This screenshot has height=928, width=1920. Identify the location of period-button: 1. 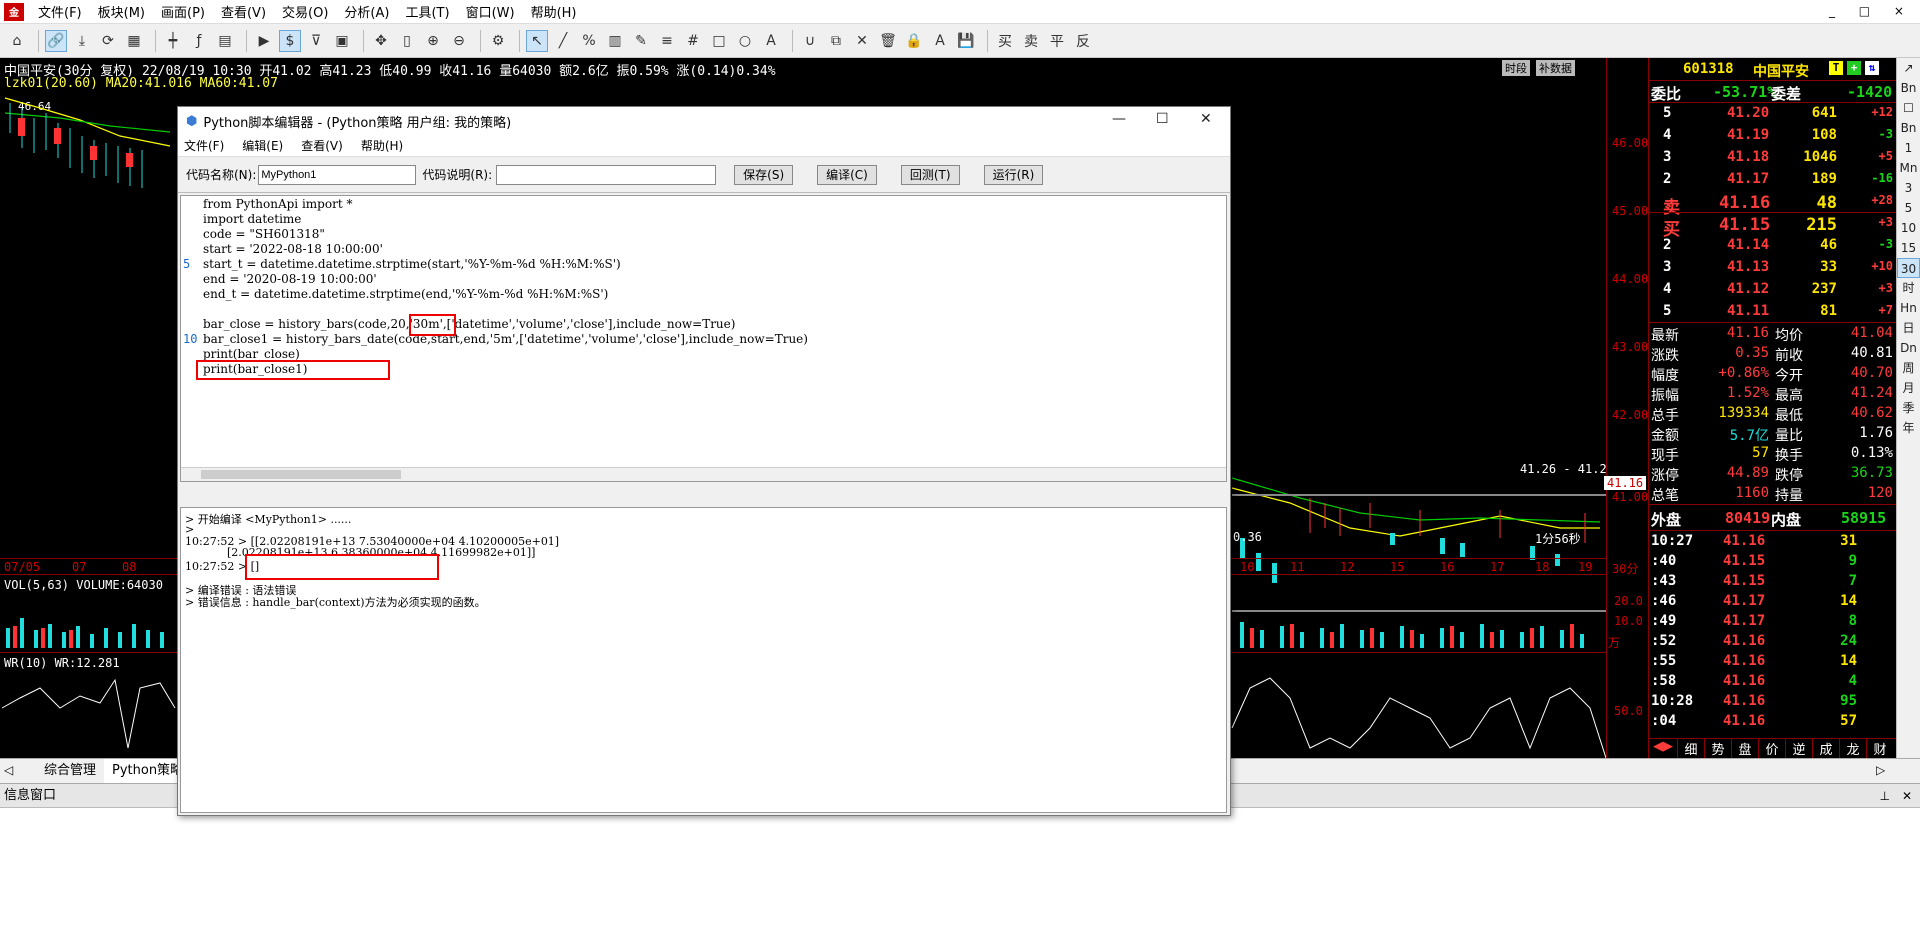
(1908, 148).